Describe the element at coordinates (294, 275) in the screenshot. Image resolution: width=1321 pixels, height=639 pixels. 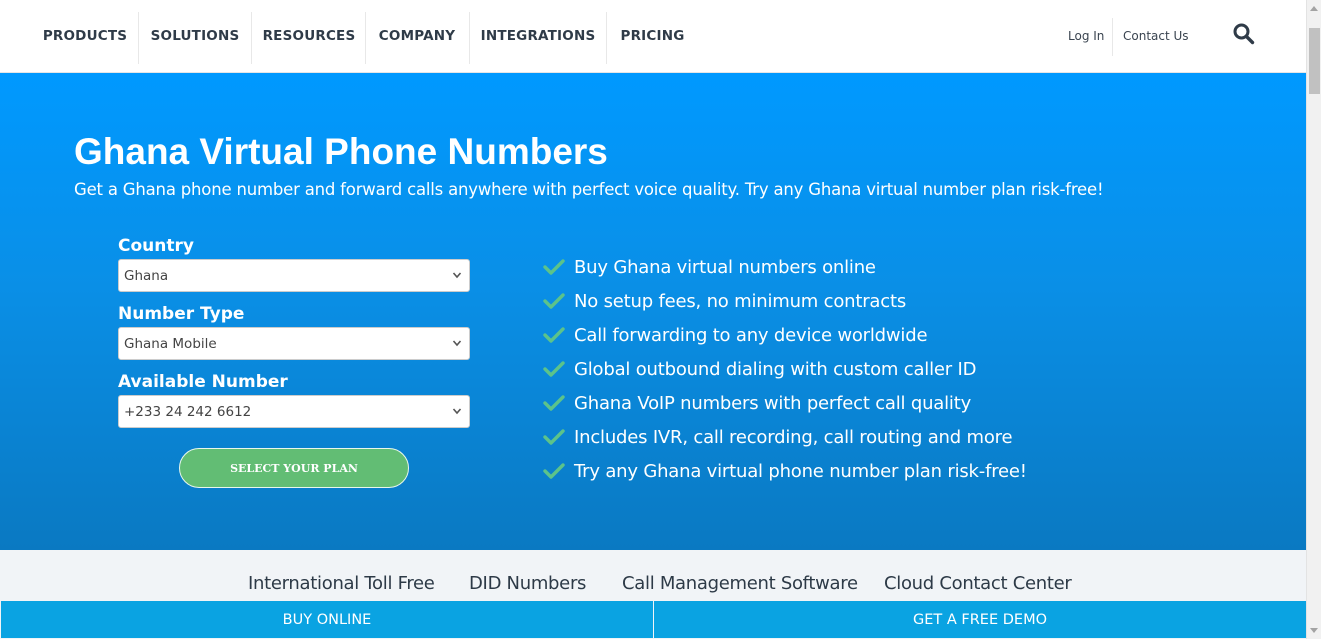
I see `country-select: Ghana` at that location.